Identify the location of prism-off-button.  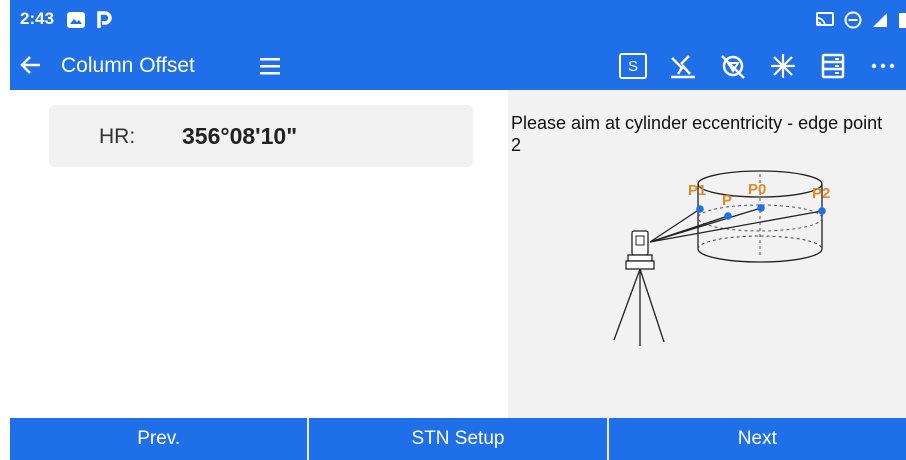
(733, 66).